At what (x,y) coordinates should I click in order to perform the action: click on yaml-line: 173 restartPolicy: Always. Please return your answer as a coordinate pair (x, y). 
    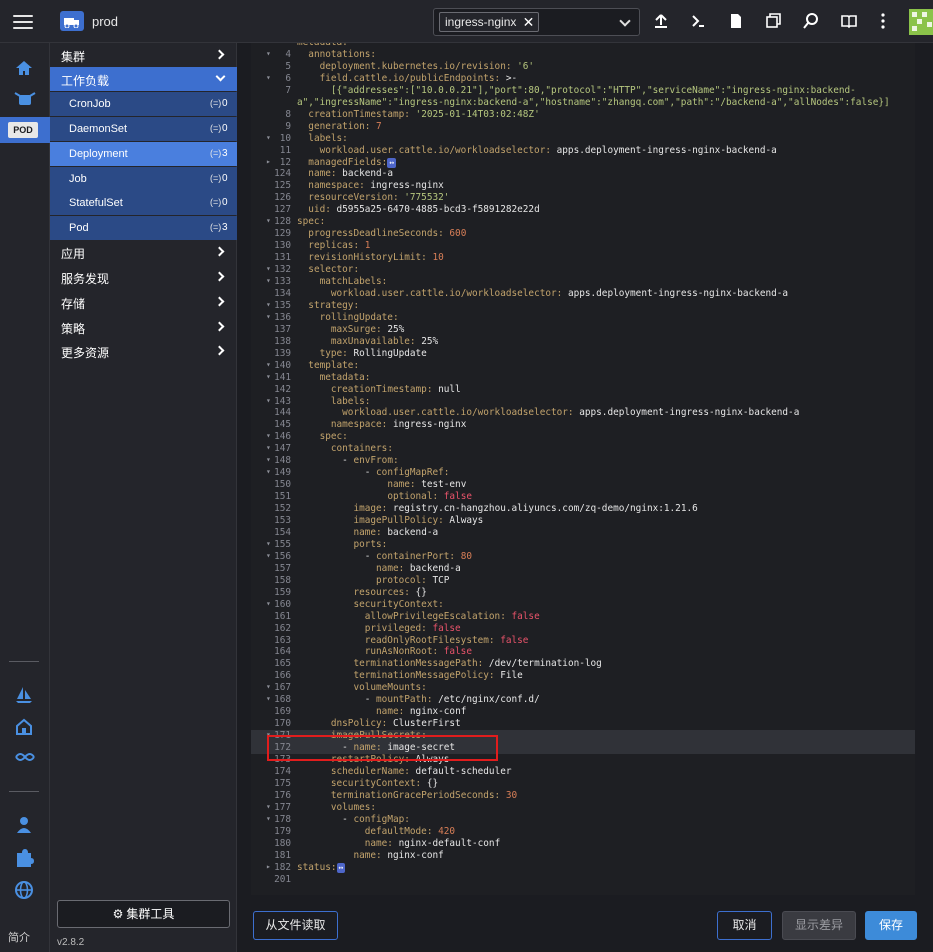
    Looking at the image, I should click on (583, 760).